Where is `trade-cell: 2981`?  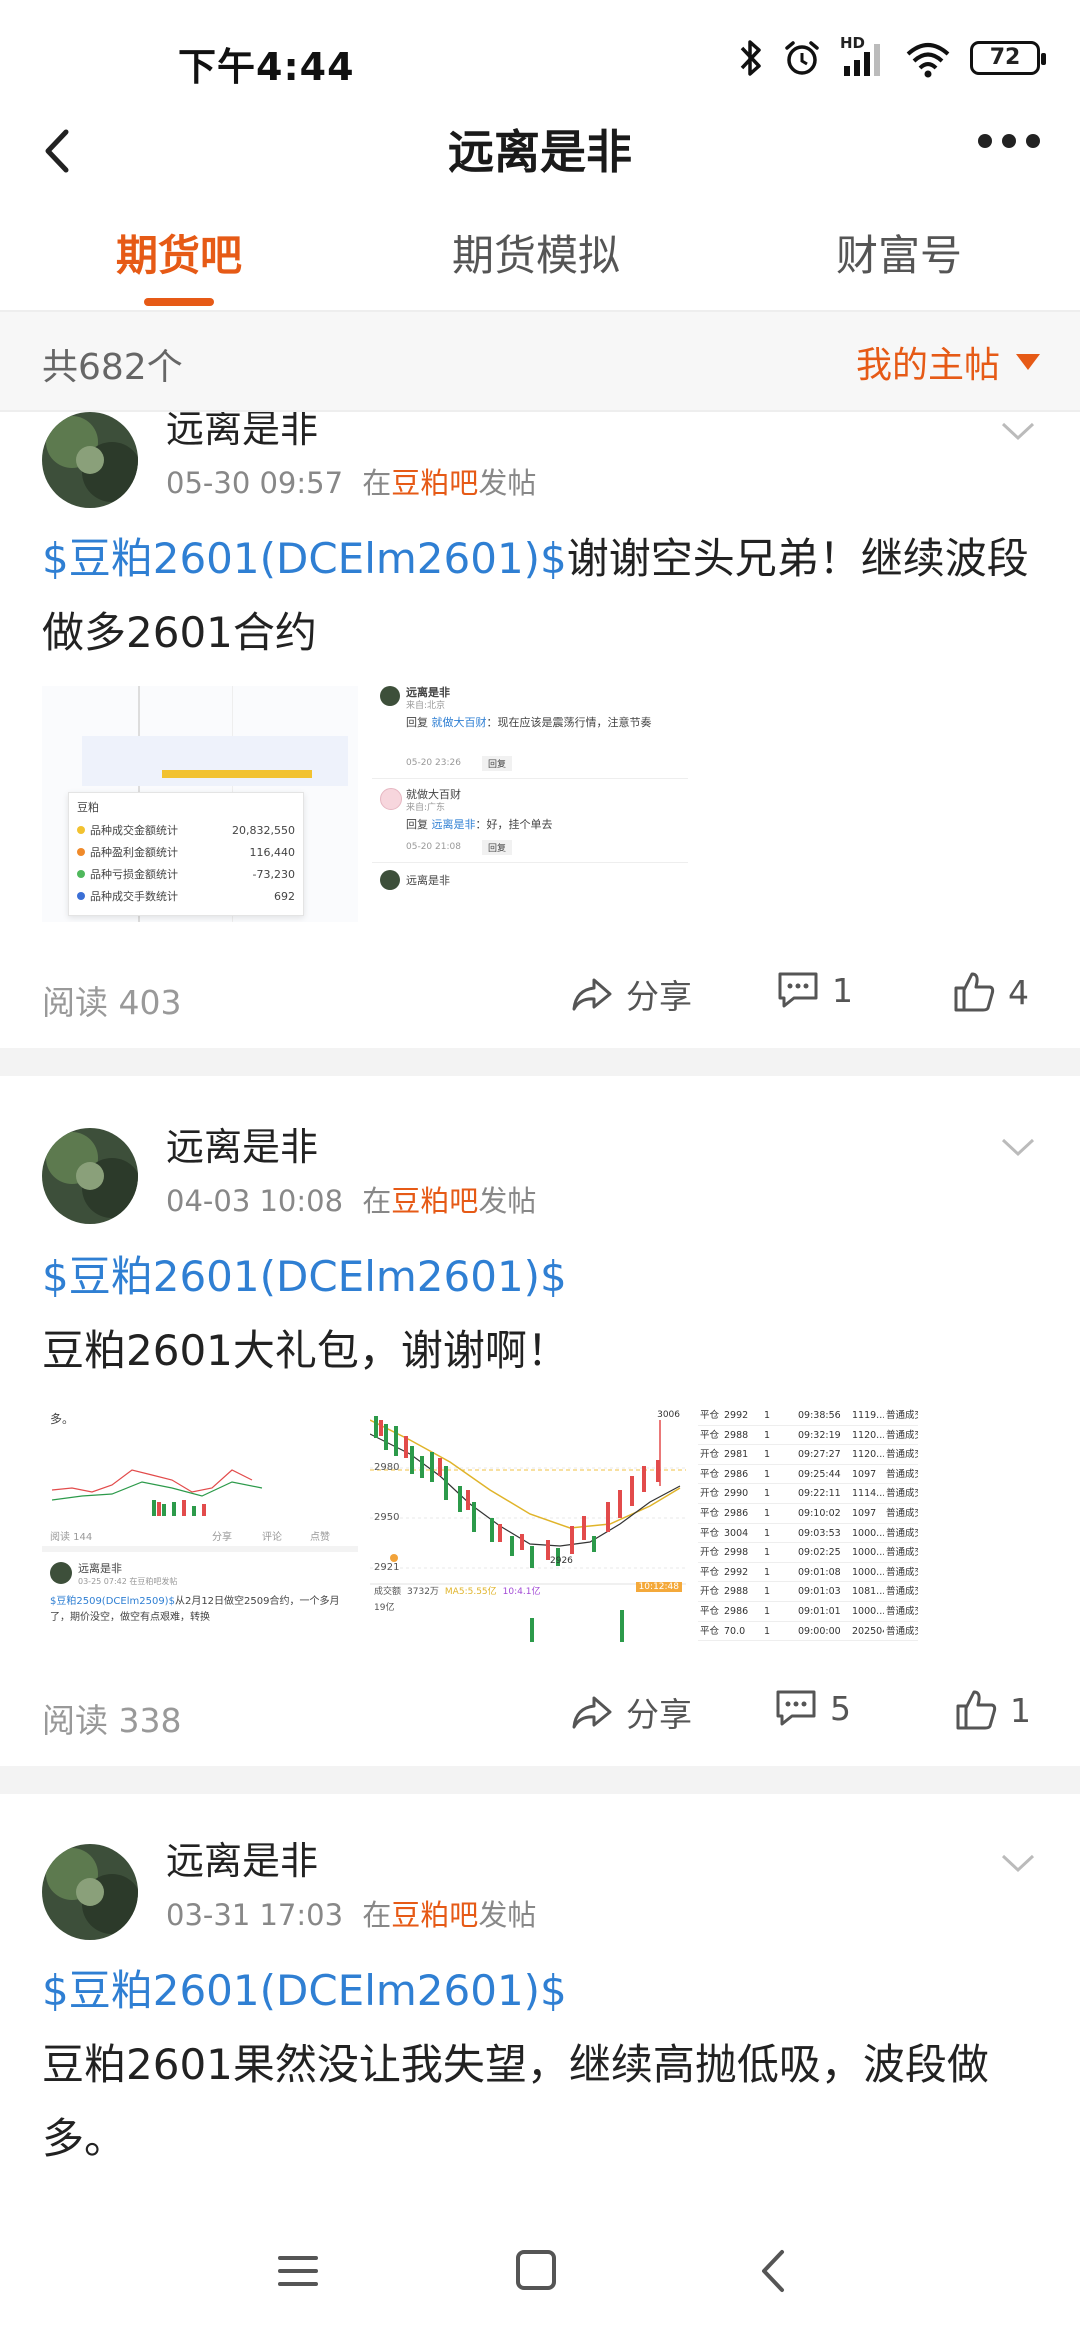
trade-cell: 2981 is located at coordinates (736, 1455).